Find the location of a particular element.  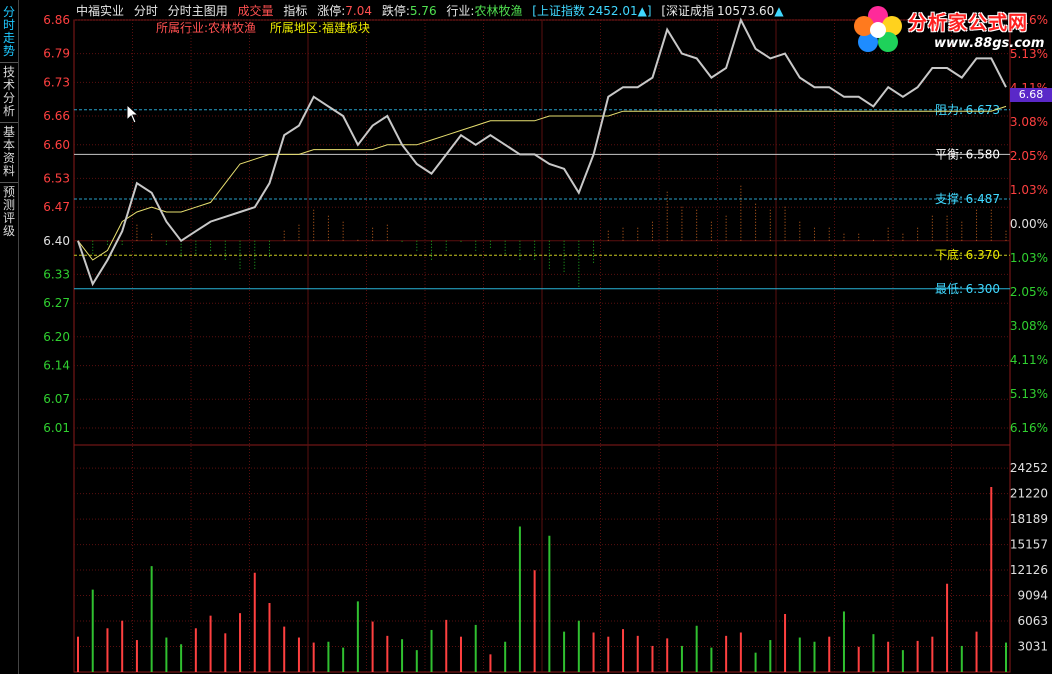

price-tick-label: 6.14 is located at coordinates (56, 366).